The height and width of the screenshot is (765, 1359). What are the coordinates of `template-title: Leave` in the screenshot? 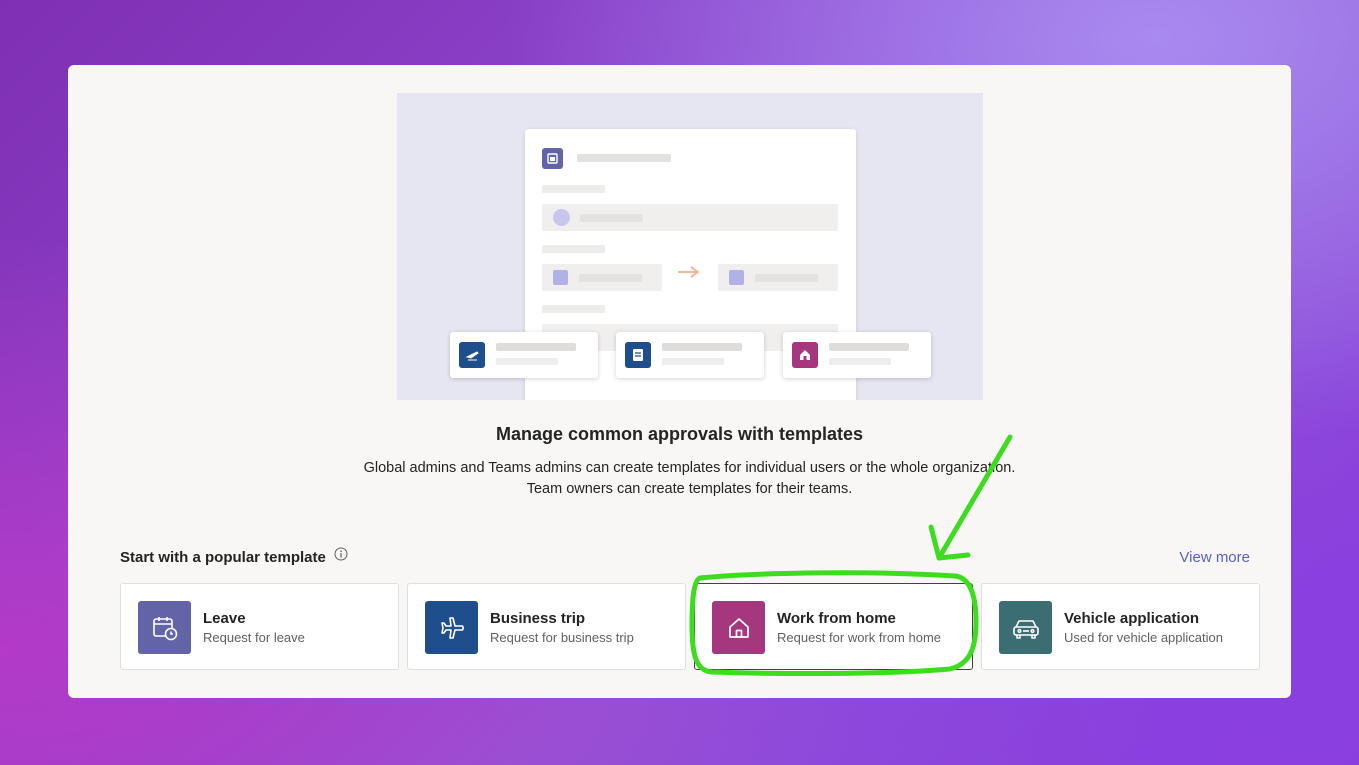 It's located at (224, 618).